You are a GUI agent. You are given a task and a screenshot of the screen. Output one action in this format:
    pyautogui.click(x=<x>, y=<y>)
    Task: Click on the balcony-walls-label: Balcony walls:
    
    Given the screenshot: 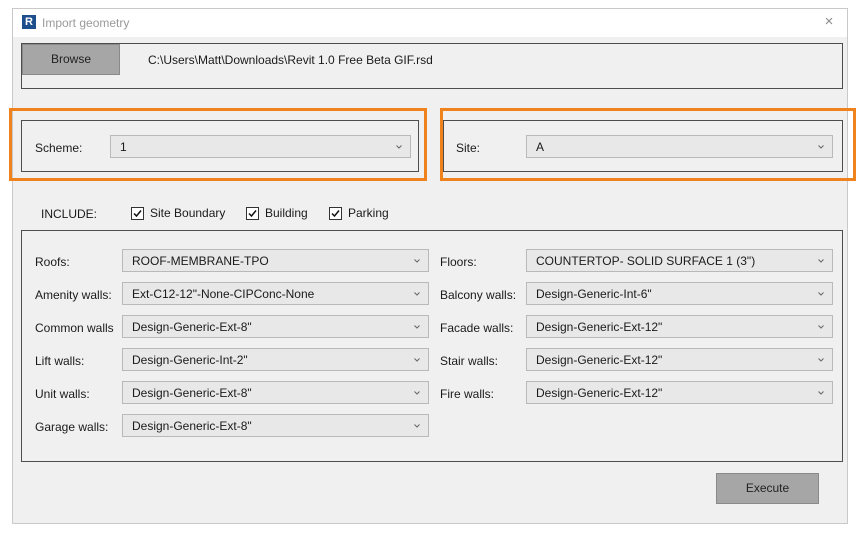 What is the action you would take?
    pyautogui.click(x=478, y=295)
    